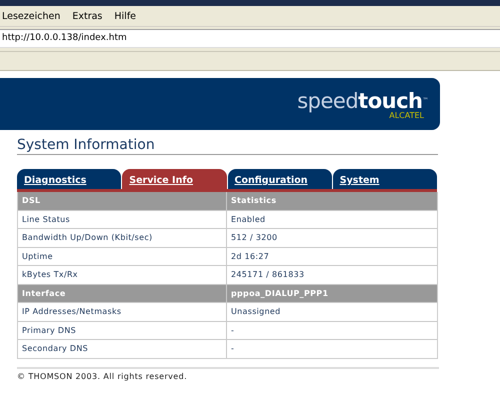 Image resolution: width=500 pixels, height=407 pixels. Describe the element at coordinates (268, 275) in the screenshot. I see `table-cell-text: 245171 / 861833` at that location.